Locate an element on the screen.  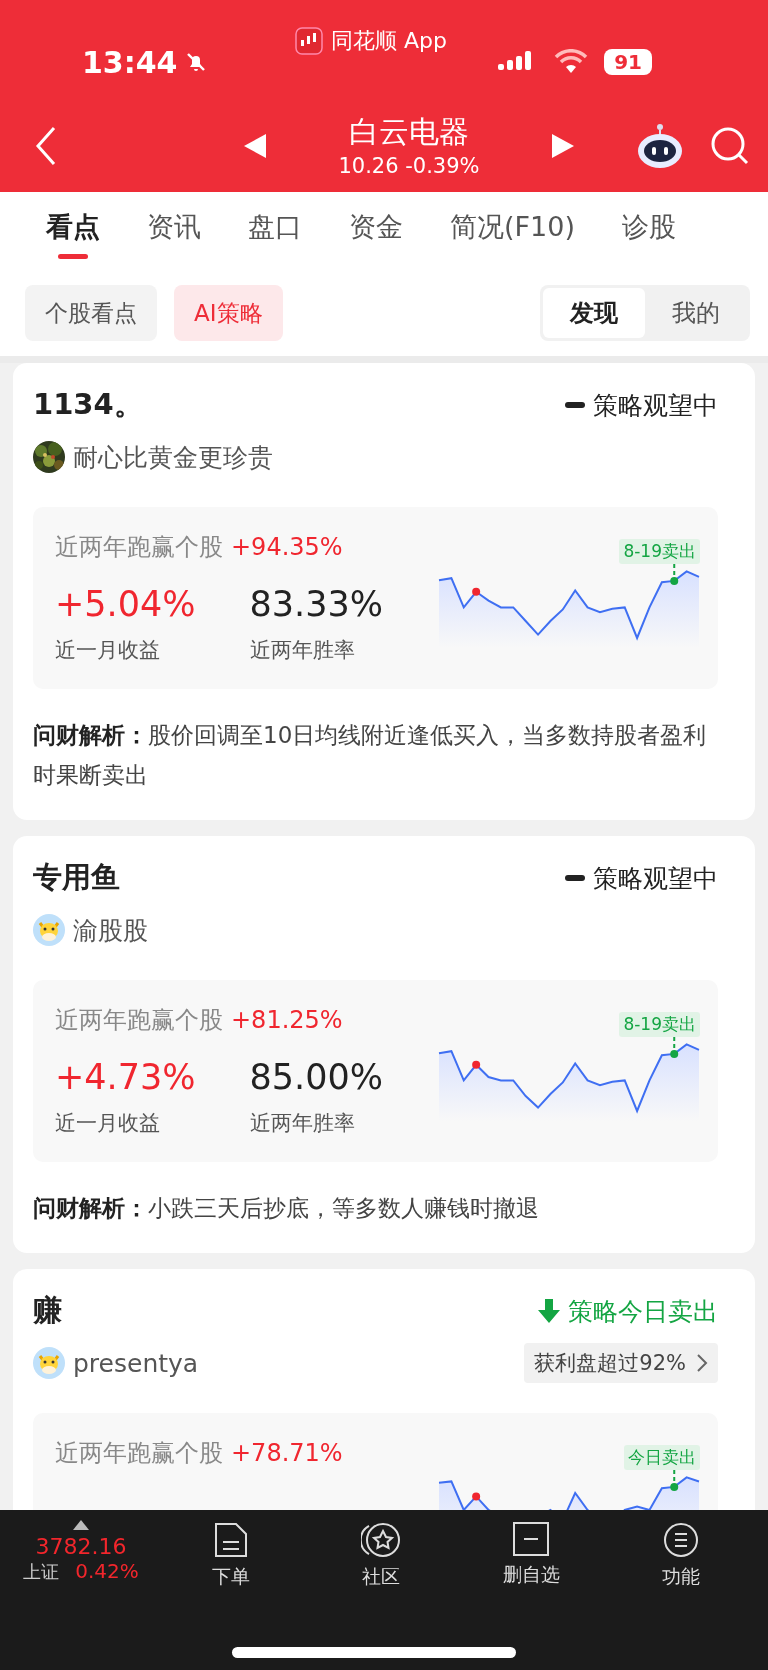
bottom-bar-button: 删自选 is located at coordinates (531, 1554).